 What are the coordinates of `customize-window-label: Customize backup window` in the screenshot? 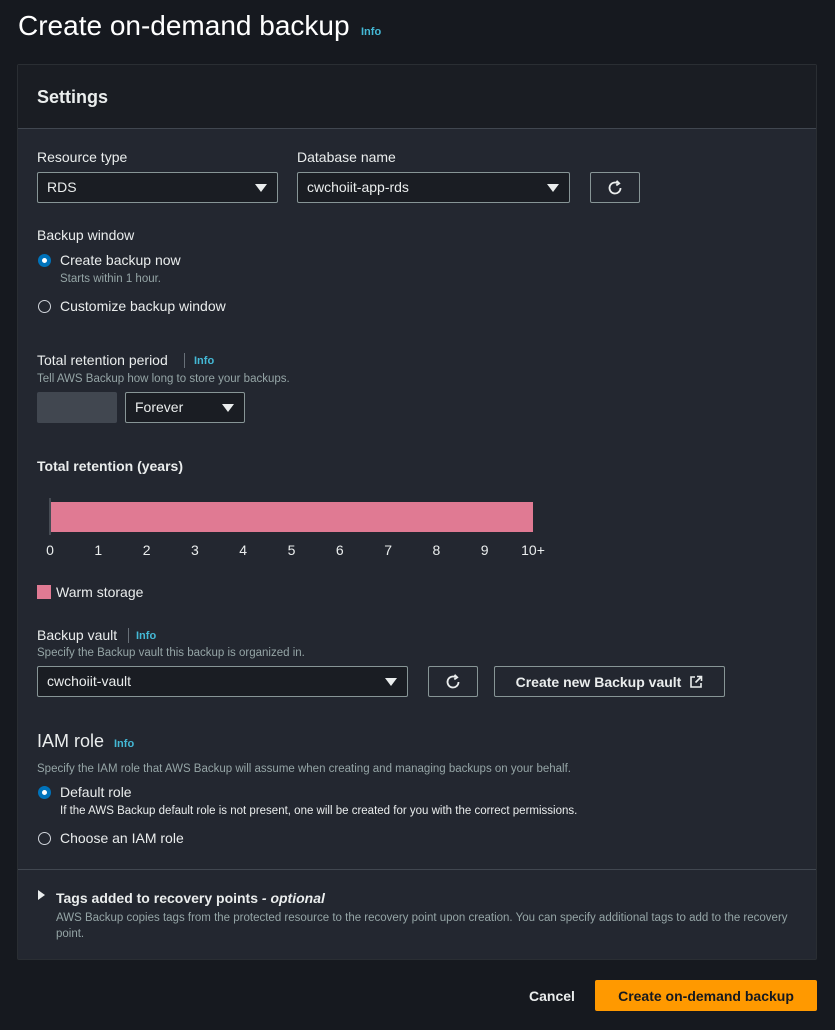 It's located at (143, 306).